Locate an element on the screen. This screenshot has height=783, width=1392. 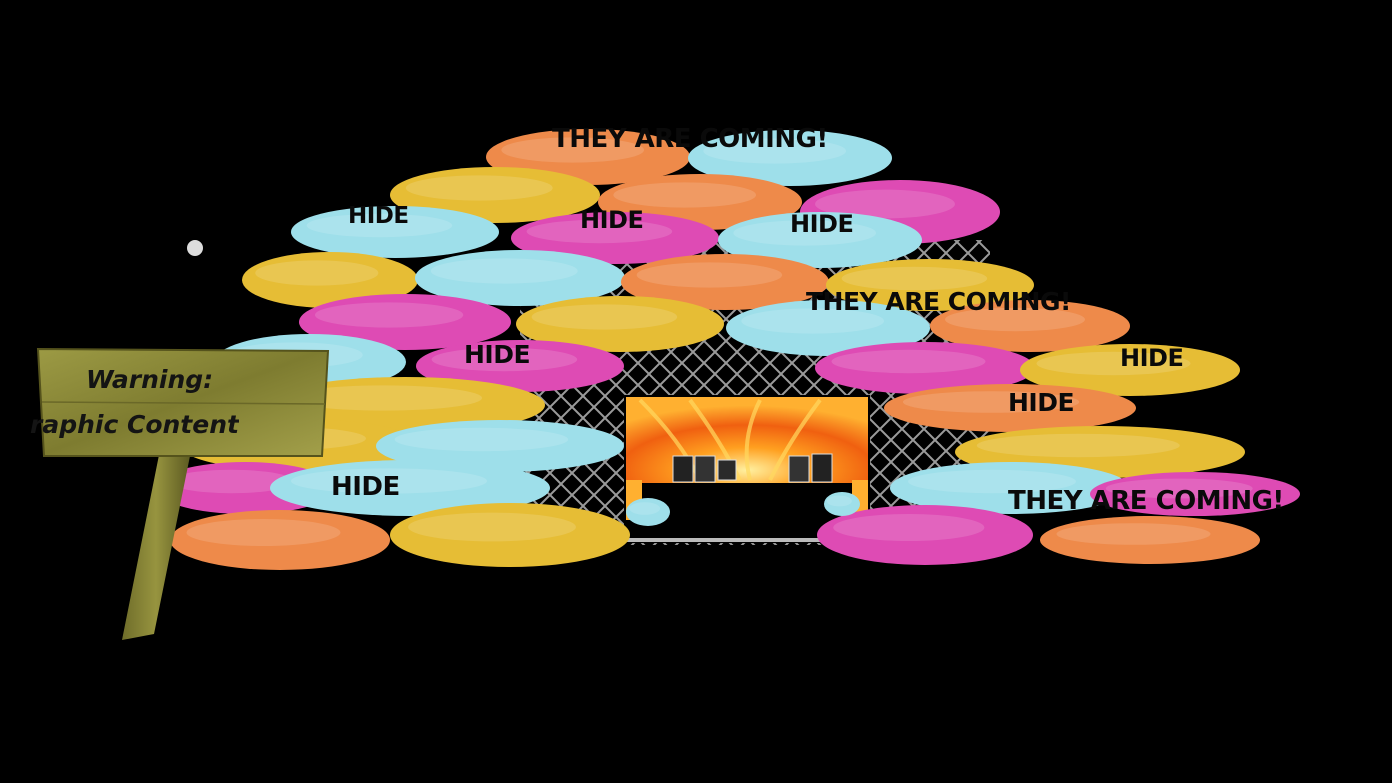
banner-they-are-coming-bottom: THEY ARE COMING! is located at coordinates (1146, 501).